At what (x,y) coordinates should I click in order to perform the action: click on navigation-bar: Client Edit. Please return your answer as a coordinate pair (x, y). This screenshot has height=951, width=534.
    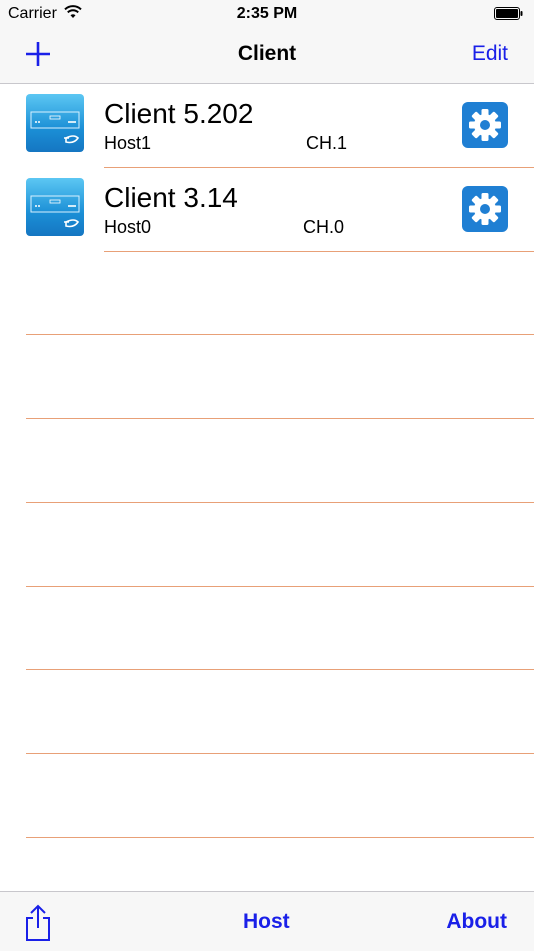
    Looking at the image, I should click on (267, 57).